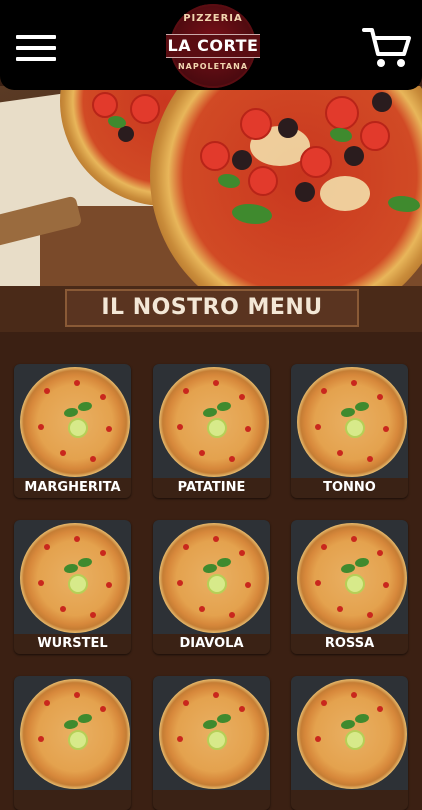 Image resolution: width=422 pixels, height=810 pixels. What do you see at coordinates (213, 18) in the screenshot?
I see `logo-top-text: PIZZERIA` at bounding box center [213, 18].